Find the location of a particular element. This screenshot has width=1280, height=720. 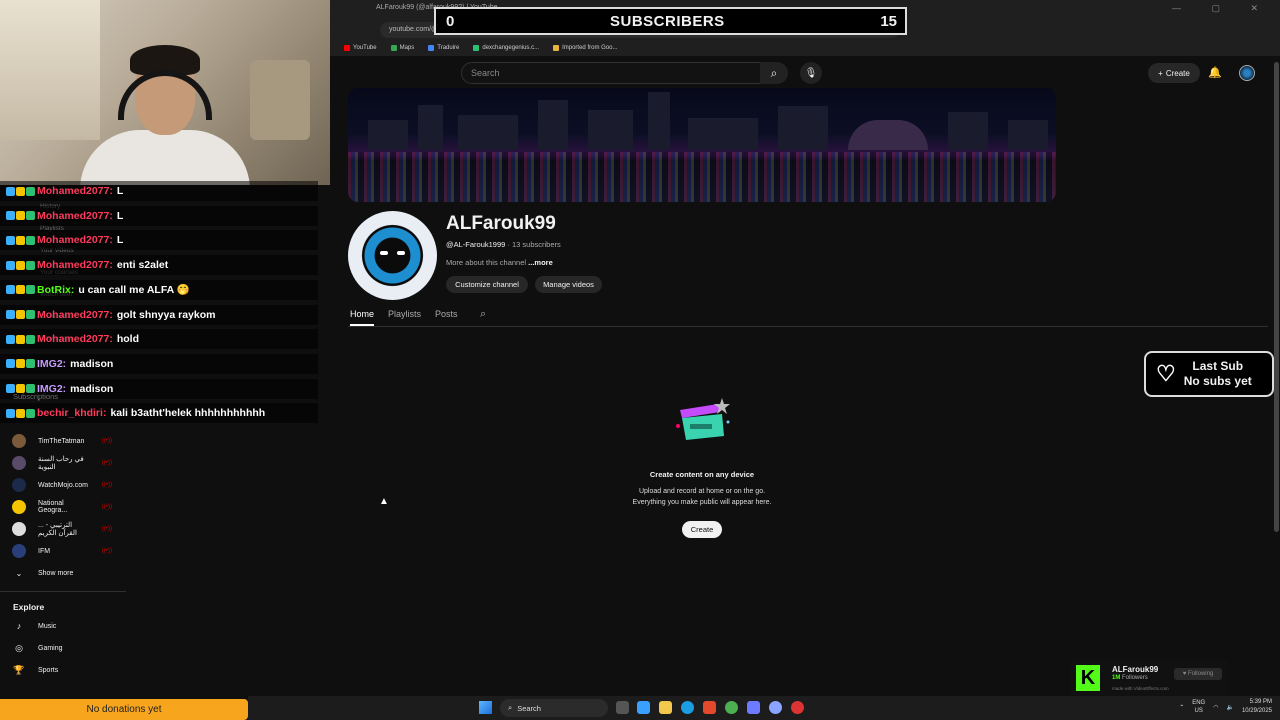

search-button: ⌕ is located at coordinates (774, 73).